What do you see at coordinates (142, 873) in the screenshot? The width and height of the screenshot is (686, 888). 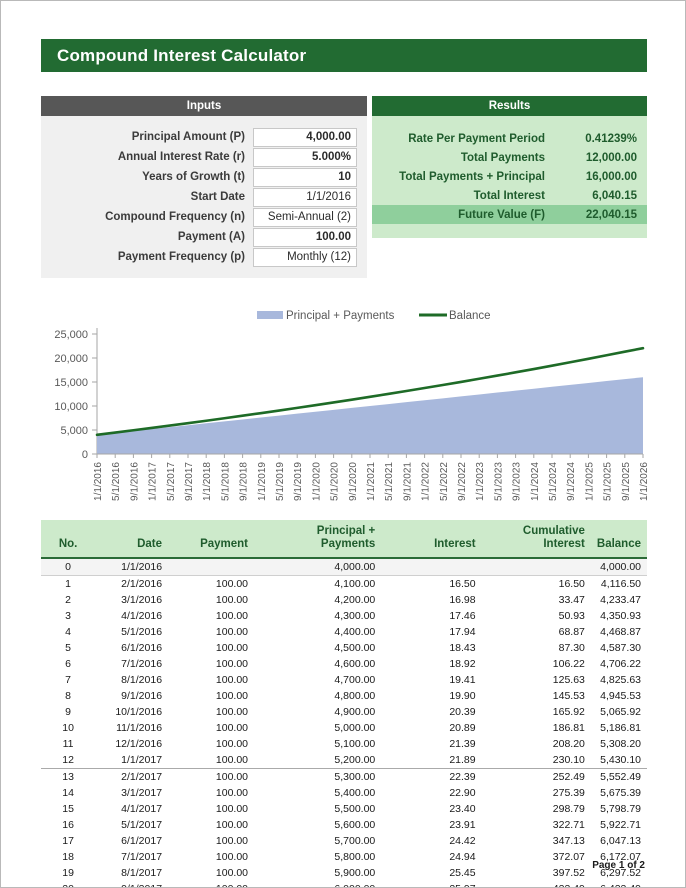 I see `cell-date: 8/1/2017` at bounding box center [142, 873].